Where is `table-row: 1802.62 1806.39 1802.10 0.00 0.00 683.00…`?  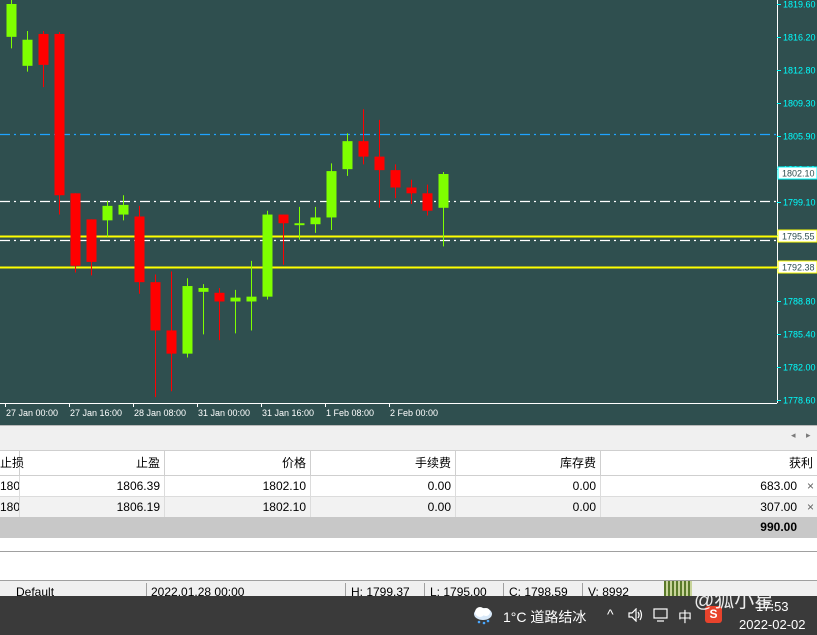 table-row: 1802.62 1806.39 1802.10 0.00 0.00 683.00… is located at coordinates (408, 486).